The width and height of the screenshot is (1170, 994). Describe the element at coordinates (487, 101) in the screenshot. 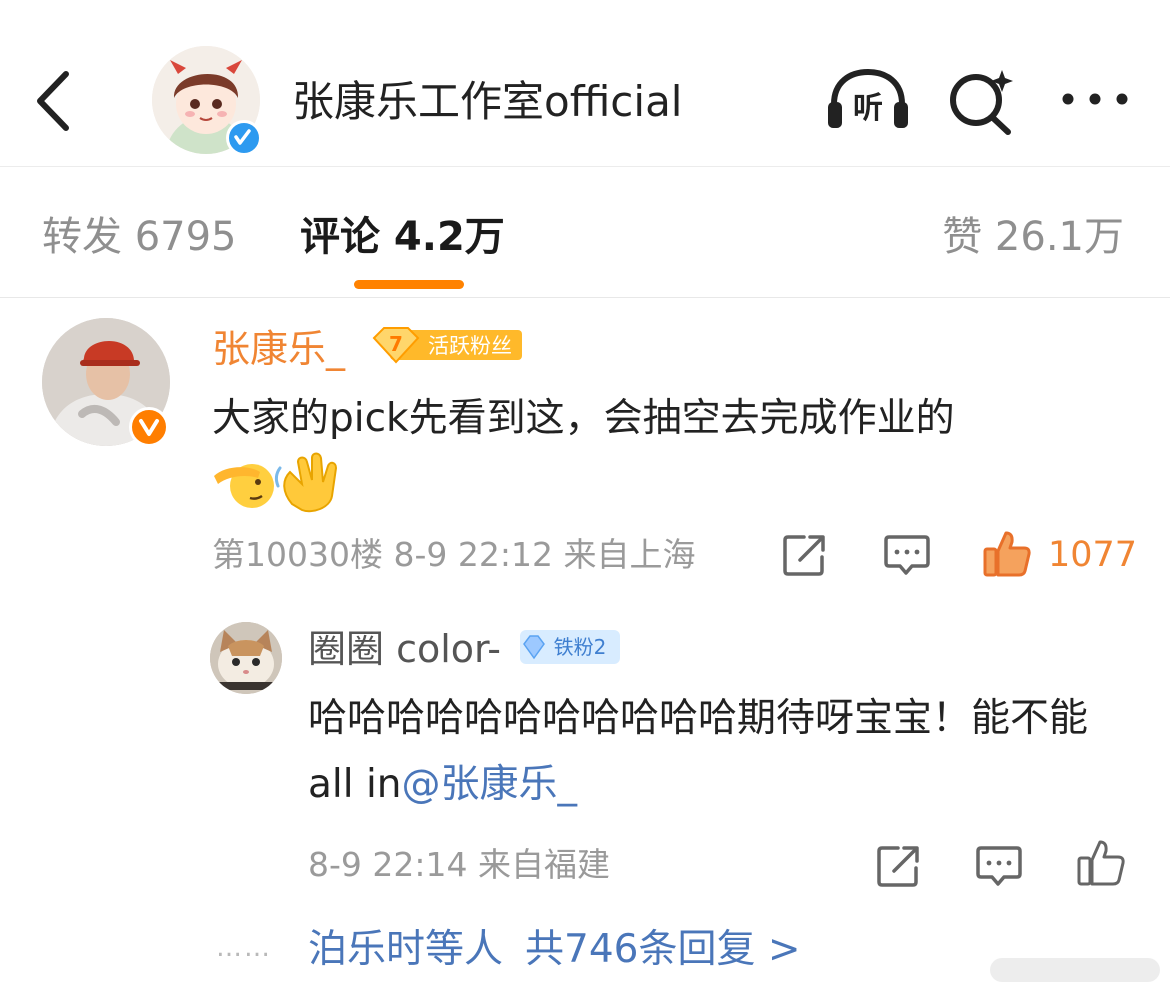

I see `account-name: 张康乐工作室official` at that location.